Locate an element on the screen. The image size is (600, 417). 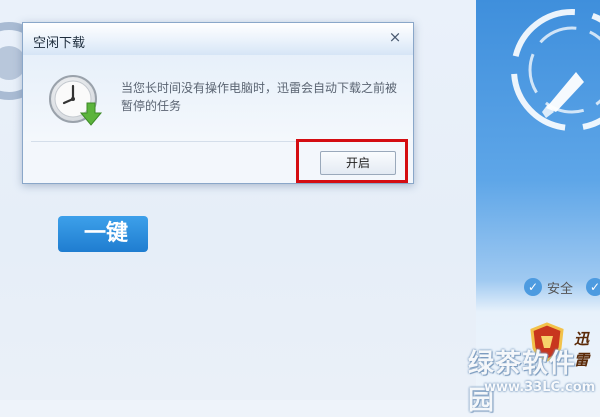
safe-item: ✓ 安全 is located at coordinates (548, 287).